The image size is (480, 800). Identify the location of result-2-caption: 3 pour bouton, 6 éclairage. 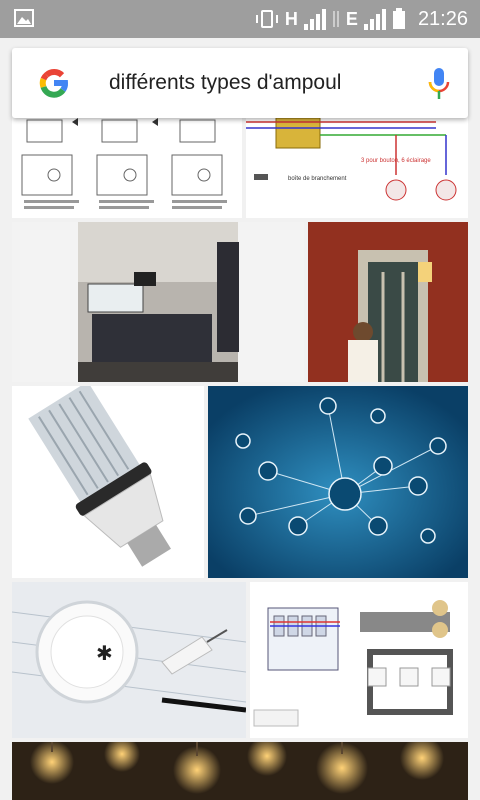
(396, 161).